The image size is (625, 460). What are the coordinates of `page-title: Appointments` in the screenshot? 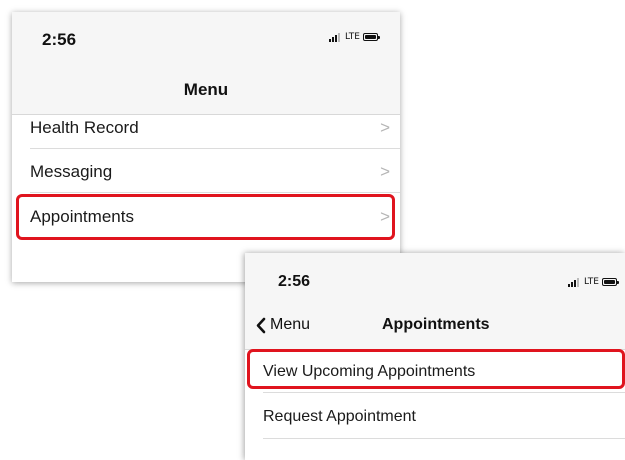 It's located at (436, 324).